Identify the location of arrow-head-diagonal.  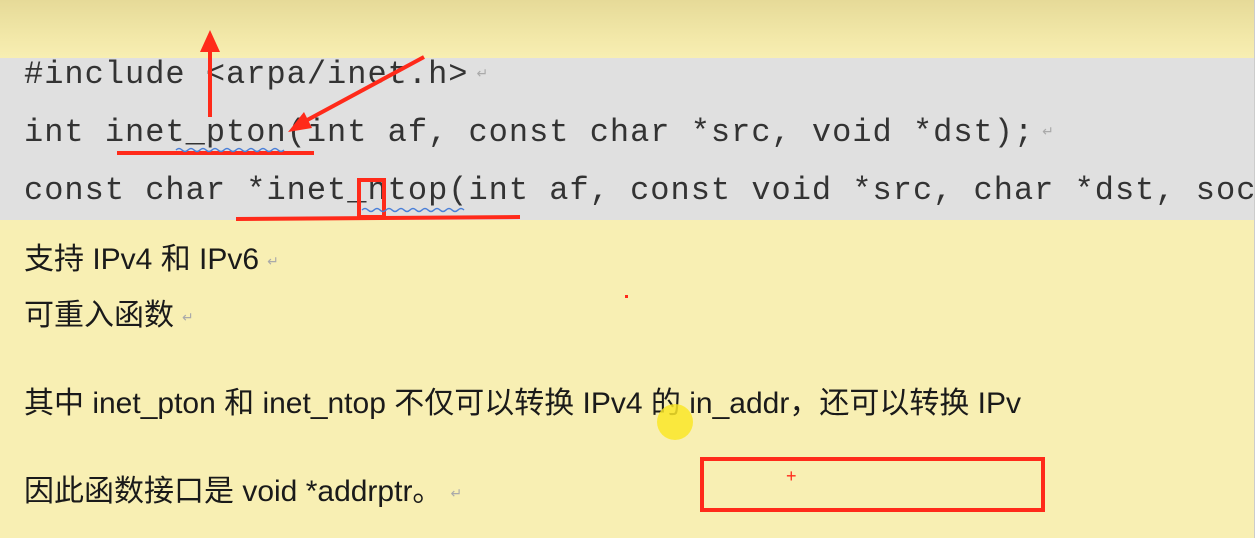
(300, 122).